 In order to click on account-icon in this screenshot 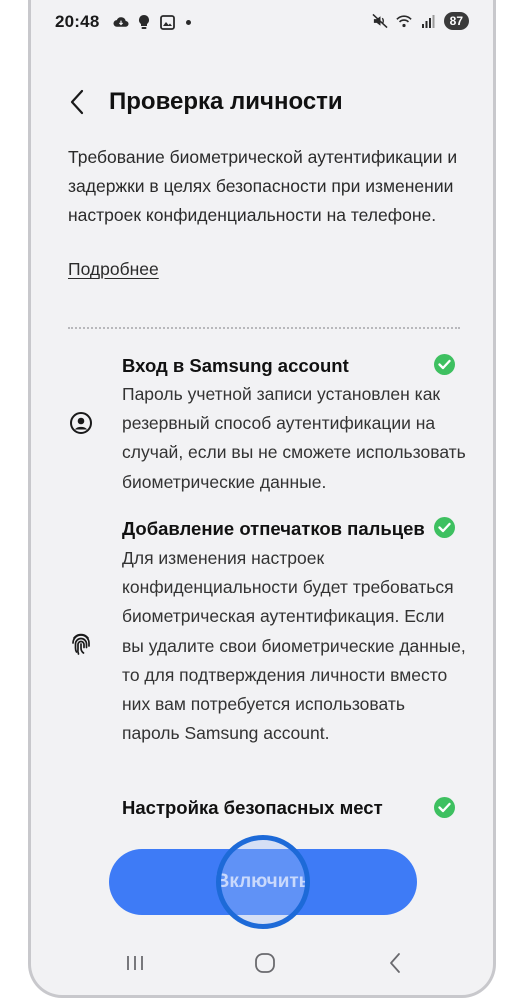, I will do `click(81, 423)`.